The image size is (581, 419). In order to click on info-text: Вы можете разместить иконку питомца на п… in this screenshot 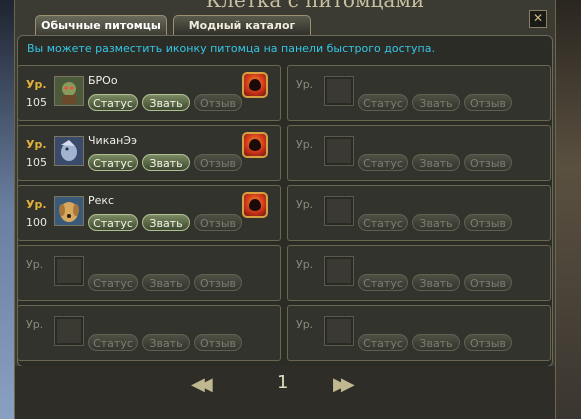, I will do `click(231, 48)`.